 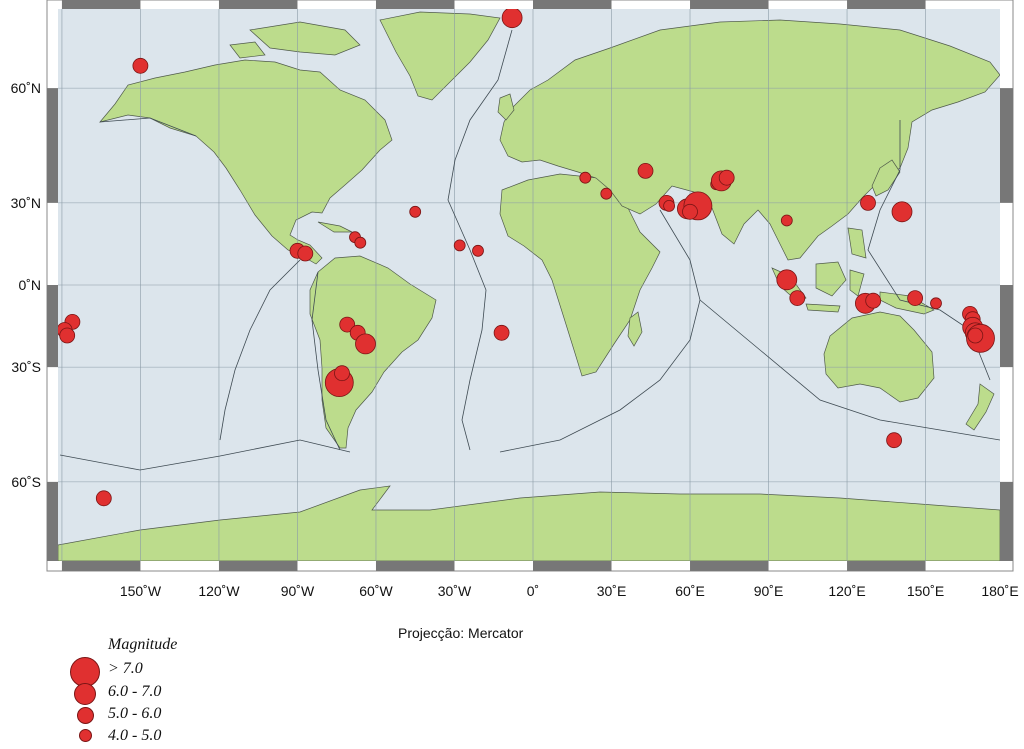 I want to click on longitude-label: 120˚E, so click(x=846, y=591).